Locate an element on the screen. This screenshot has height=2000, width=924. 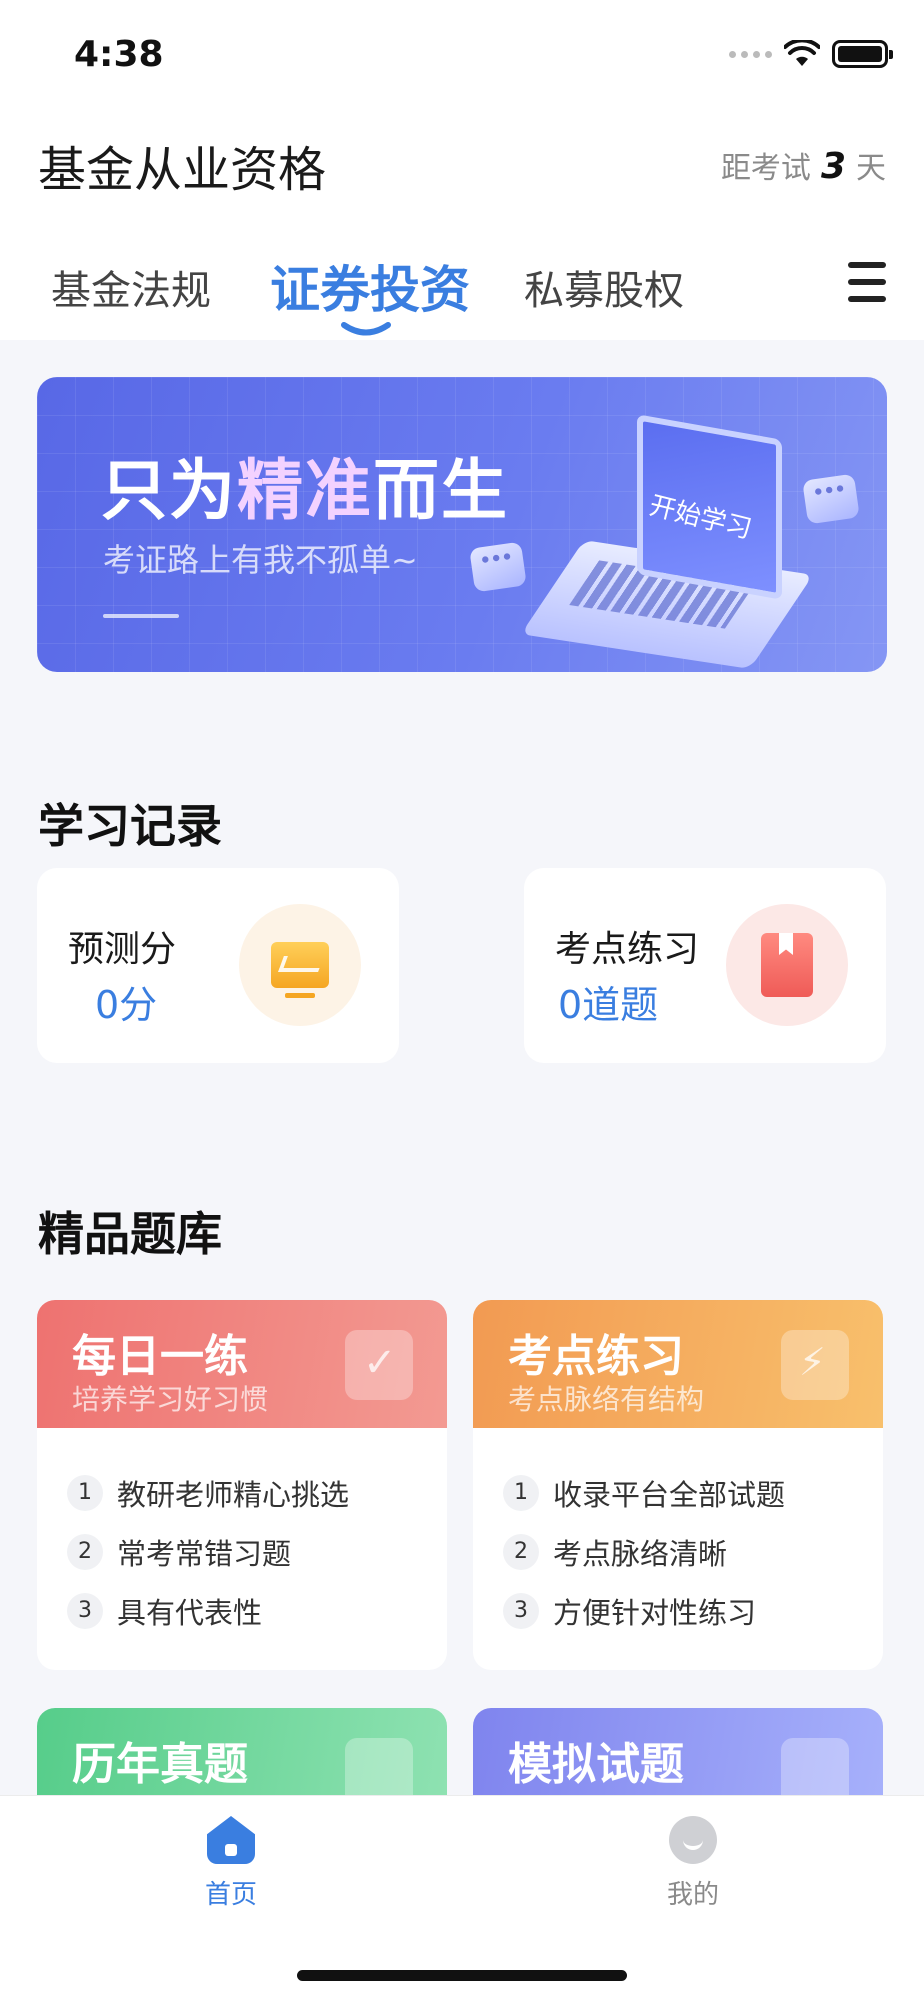
signal-icon is located at coordinates (750, 54).